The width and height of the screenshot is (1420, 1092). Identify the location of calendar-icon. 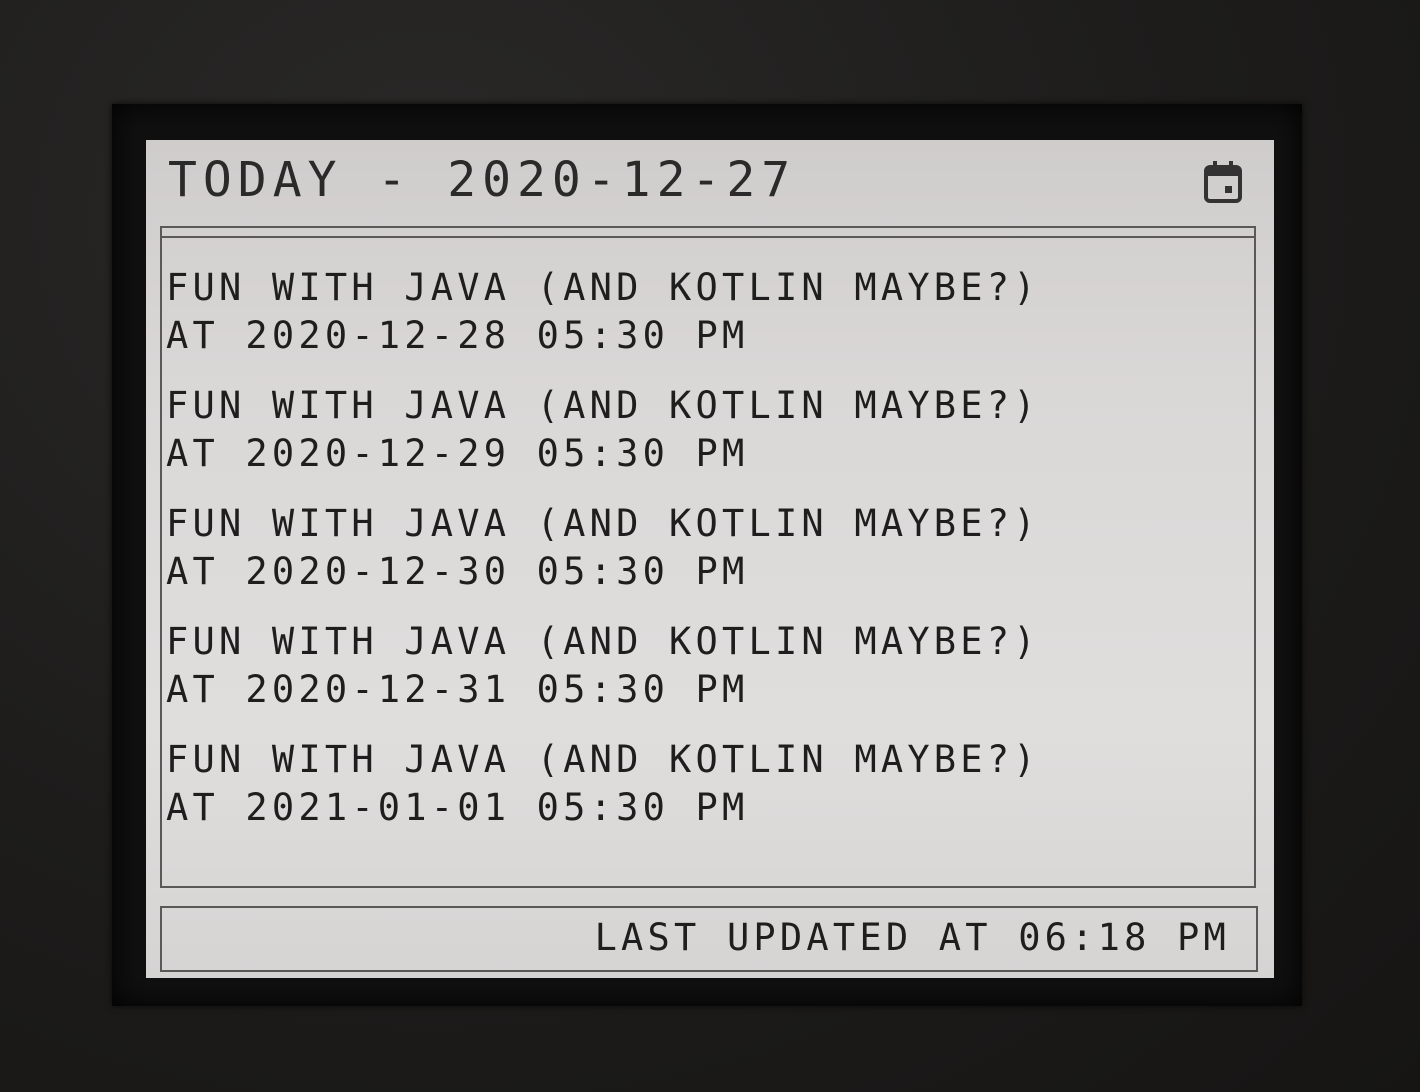
(1223, 182).